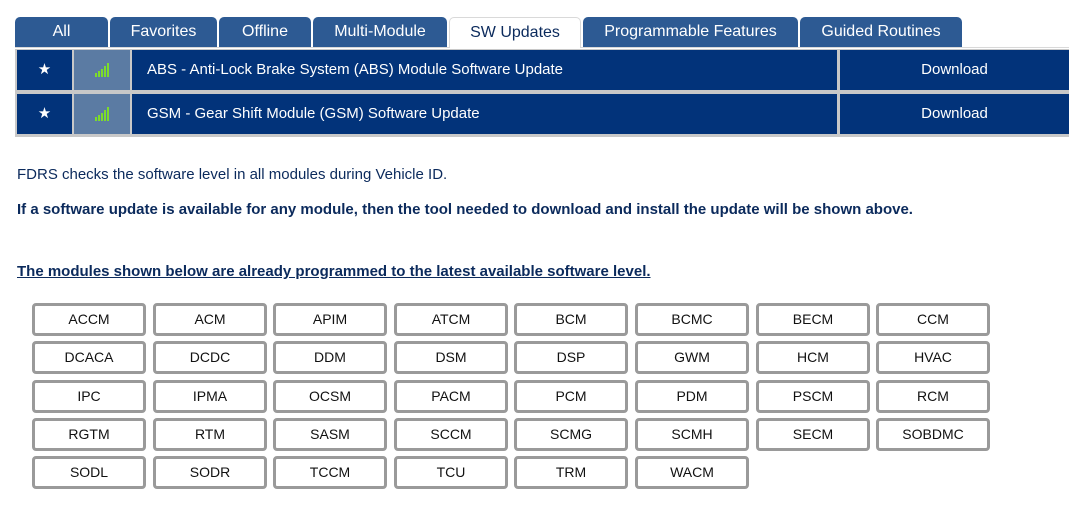 Image resolution: width=1069 pixels, height=506 pixels. Describe the element at coordinates (163, 32) in the screenshot. I see `tab-favorites: Favorites` at that location.